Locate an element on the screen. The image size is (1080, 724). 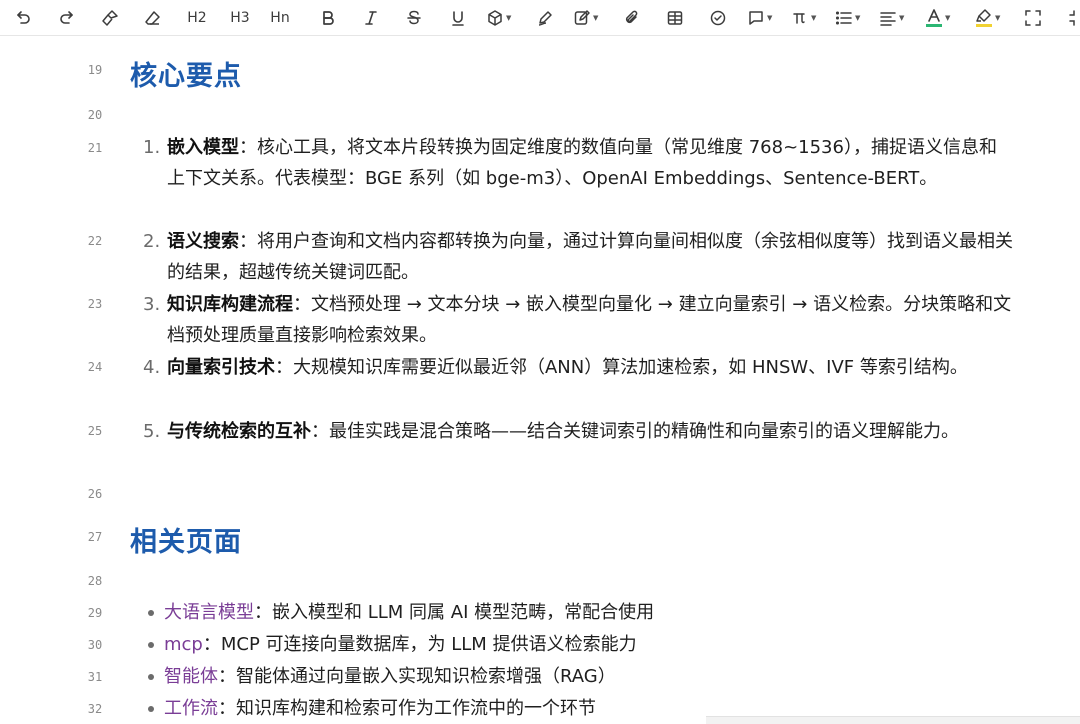
heading-n-button: Hn is located at coordinates (280, 18).